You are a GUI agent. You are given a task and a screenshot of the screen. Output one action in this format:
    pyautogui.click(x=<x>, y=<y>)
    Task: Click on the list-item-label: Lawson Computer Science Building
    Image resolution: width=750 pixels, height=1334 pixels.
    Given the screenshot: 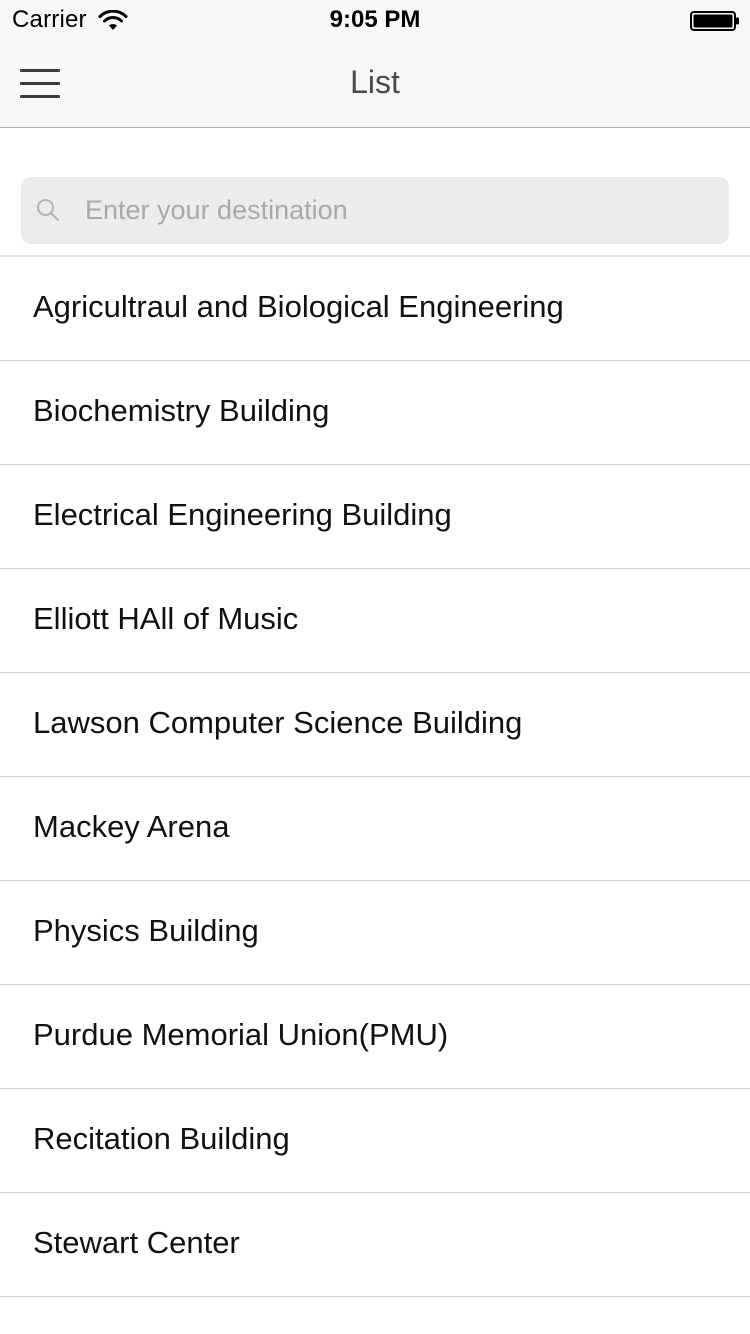 What is the action you would take?
    pyautogui.click(x=278, y=722)
    